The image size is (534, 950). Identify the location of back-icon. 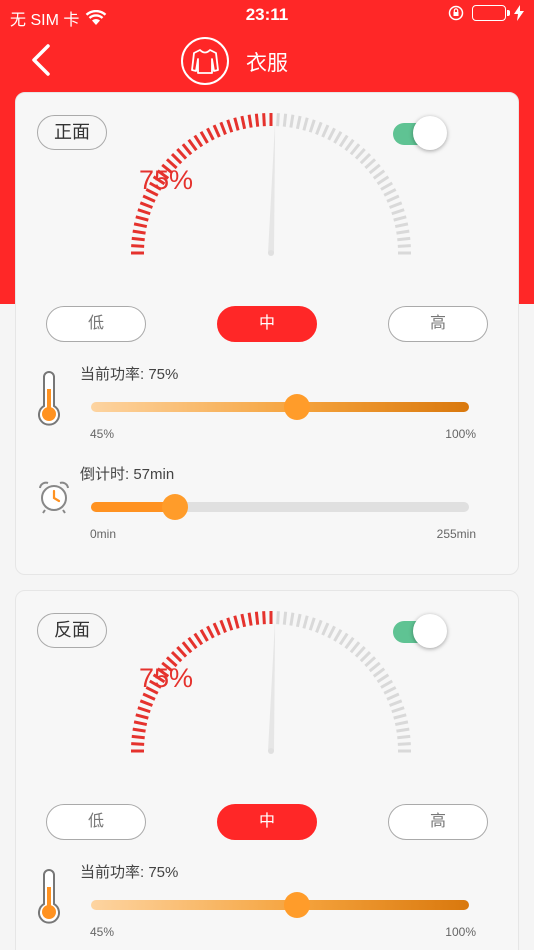
(42, 60).